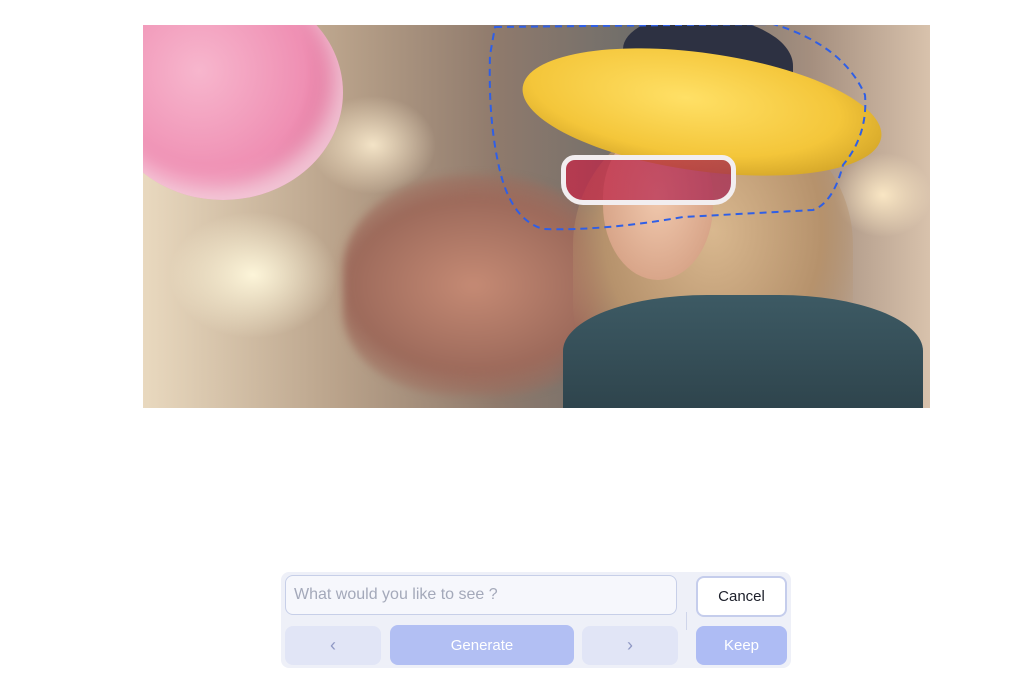  What do you see at coordinates (536, 620) in the screenshot?
I see `prompt-panel: Cancel ‹ Generate › Keep` at bounding box center [536, 620].